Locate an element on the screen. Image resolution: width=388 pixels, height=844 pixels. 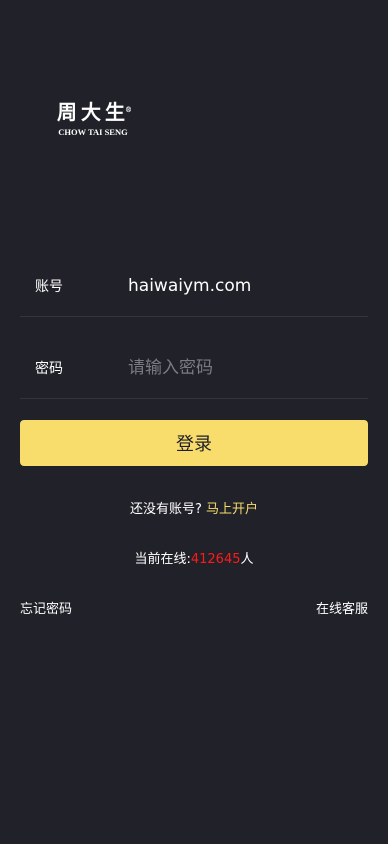
online-count-line: 当前在线:412645人 is located at coordinates (194, 557).